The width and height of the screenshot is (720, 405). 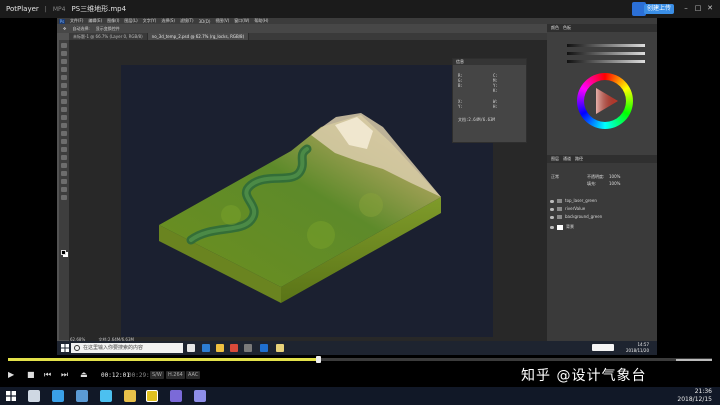 I want to click on close-icon: ✕, so click(x=710, y=8).